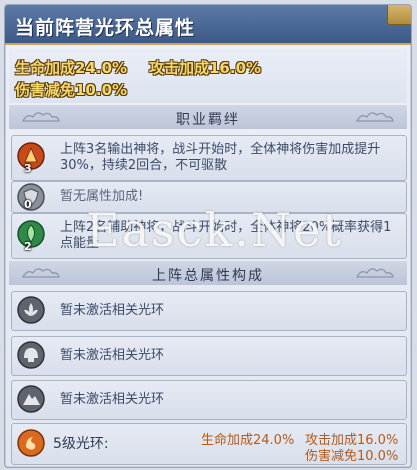 The height and width of the screenshot is (470, 417). I want to click on bond-count: 2, so click(28, 246).